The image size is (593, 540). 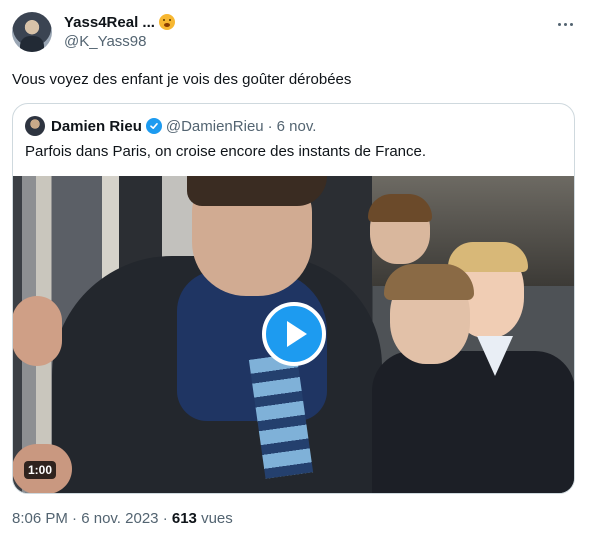 What do you see at coordinates (153, 126) in the screenshot?
I see `verified-badge-icon` at bounding box center [153, 126].